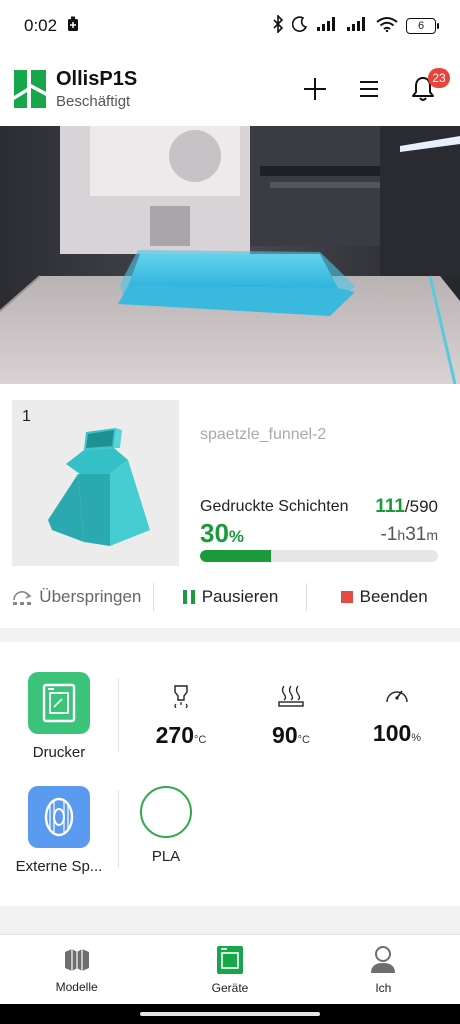 The image size is (460, 1024). Describe the element at coordinates (76, 986) in the screenshot. I see `nav-models-label: Modelle` at that location.